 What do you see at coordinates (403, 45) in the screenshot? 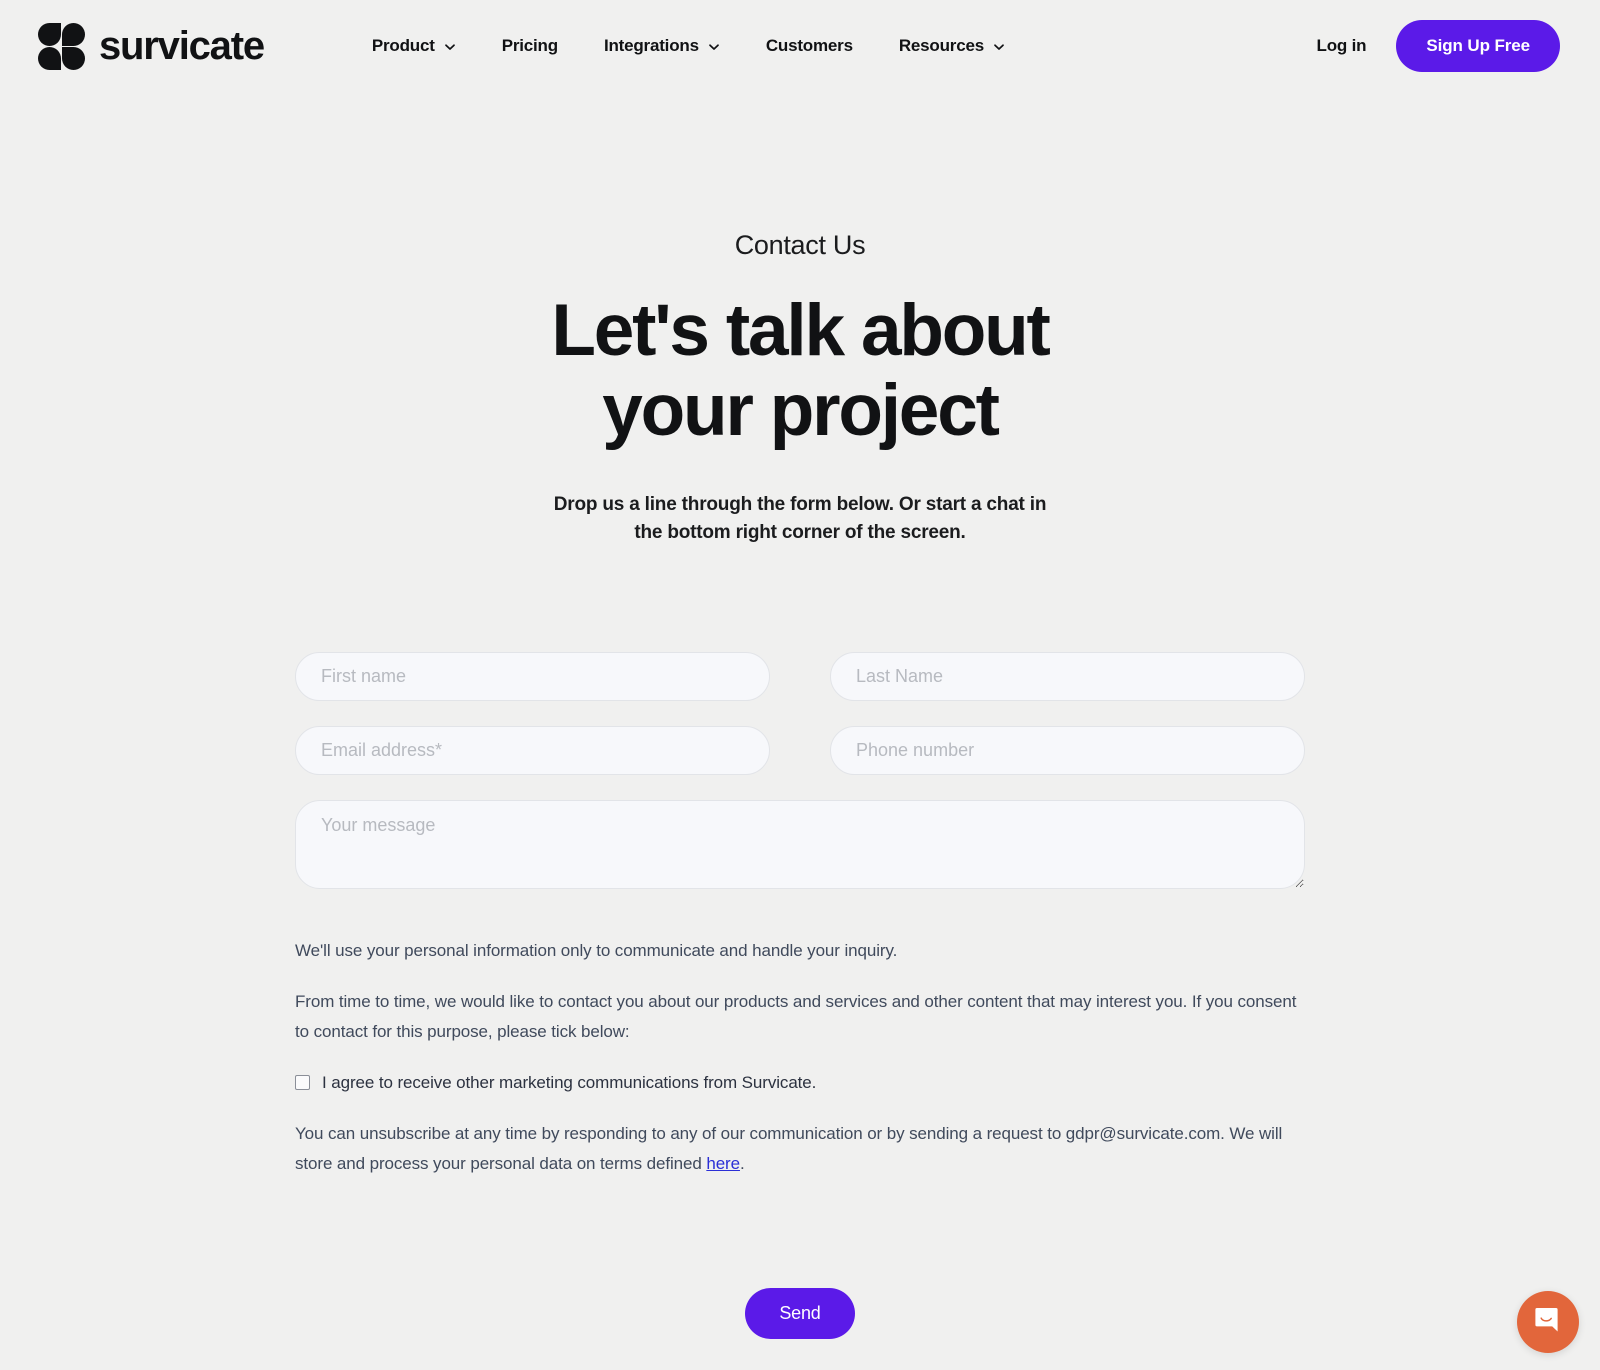
I see `nav-item-label: Product` at bounding box center [403, 45].